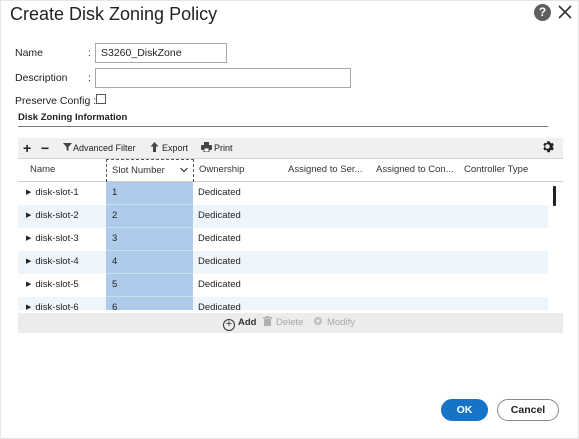  I want to click on row-name: disk-slot-5, so click(57, 284).